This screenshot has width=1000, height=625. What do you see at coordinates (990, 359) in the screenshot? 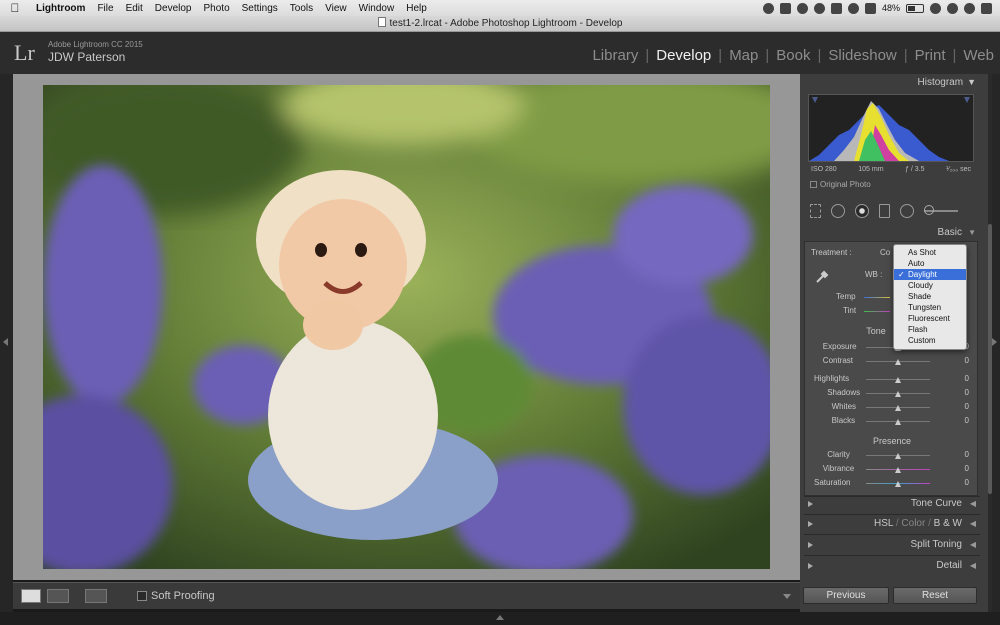
I see `scroll-thumb` at bounding box center [990, 359].